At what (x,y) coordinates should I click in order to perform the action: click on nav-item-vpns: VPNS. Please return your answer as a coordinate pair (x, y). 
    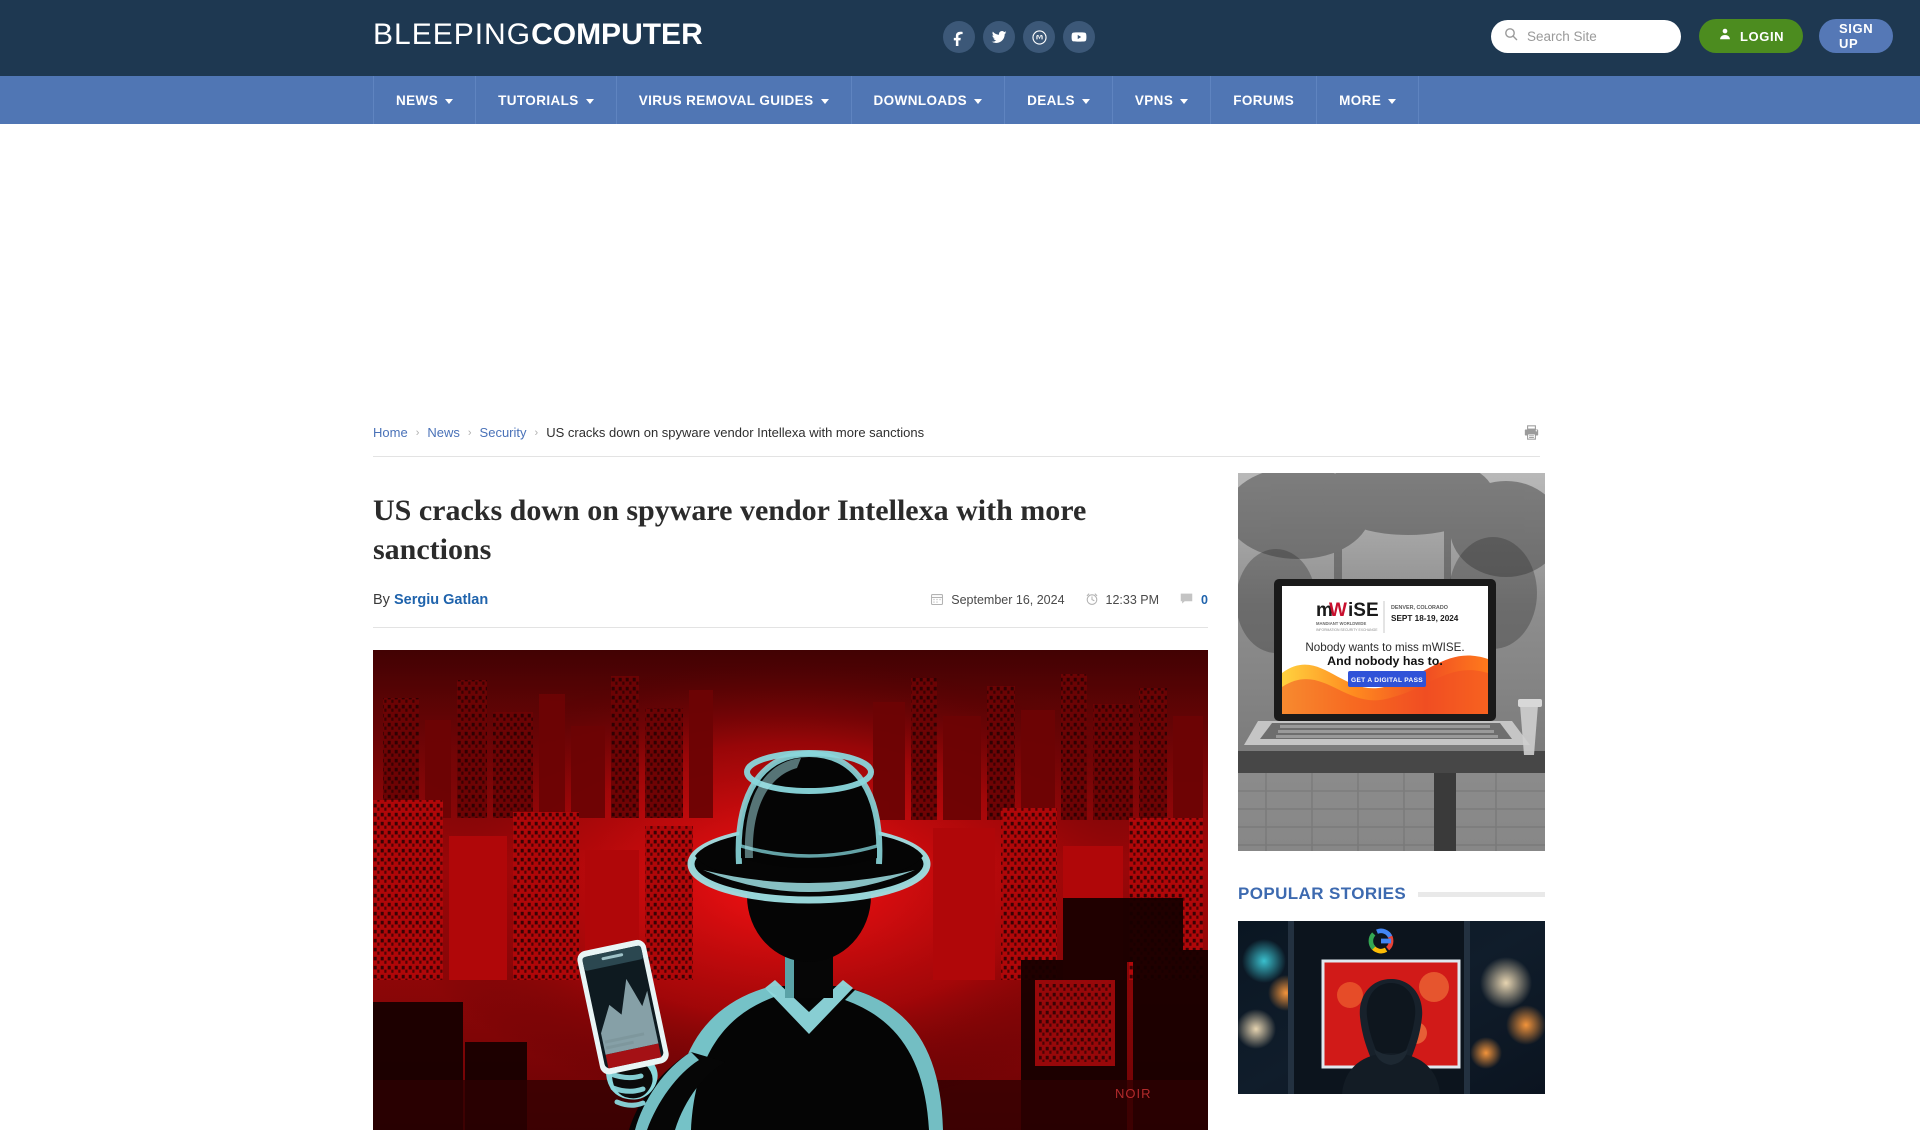
    Looking at the image, I should click on (1160, 100).